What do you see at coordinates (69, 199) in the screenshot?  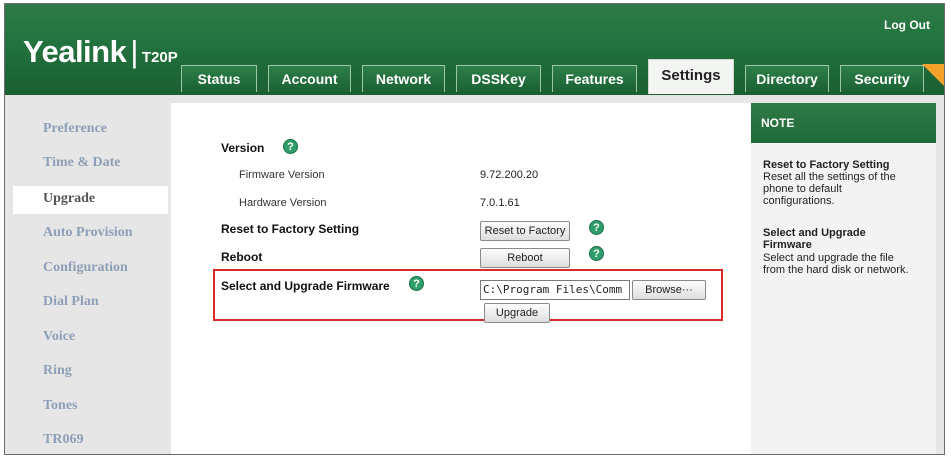 I see `sidebar-item-upgrade: Upgrade` at bounding box center [69, 199].